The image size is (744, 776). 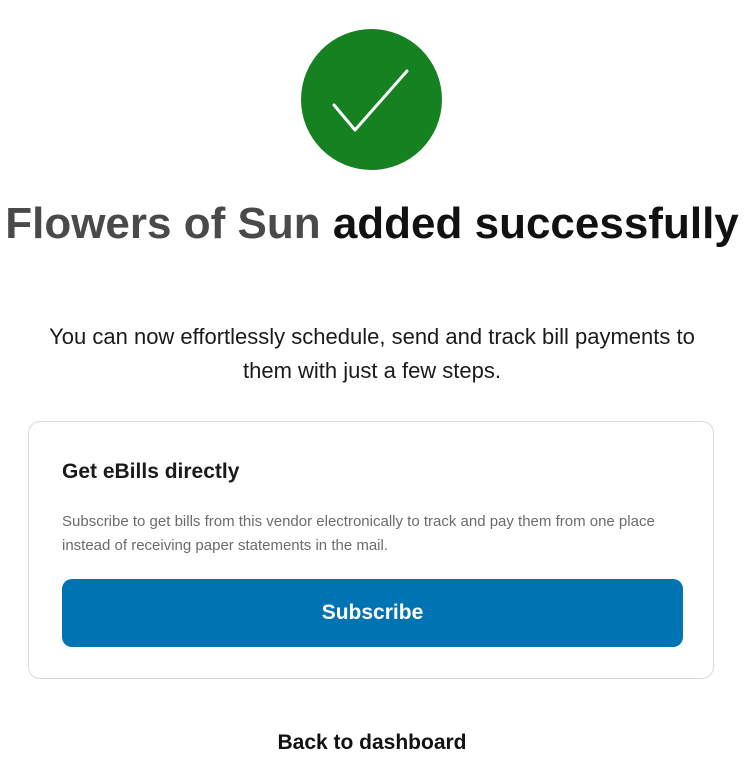 I want to click on back-to-dashboard-link: Back to dashboard, so click(x=372, y=743).